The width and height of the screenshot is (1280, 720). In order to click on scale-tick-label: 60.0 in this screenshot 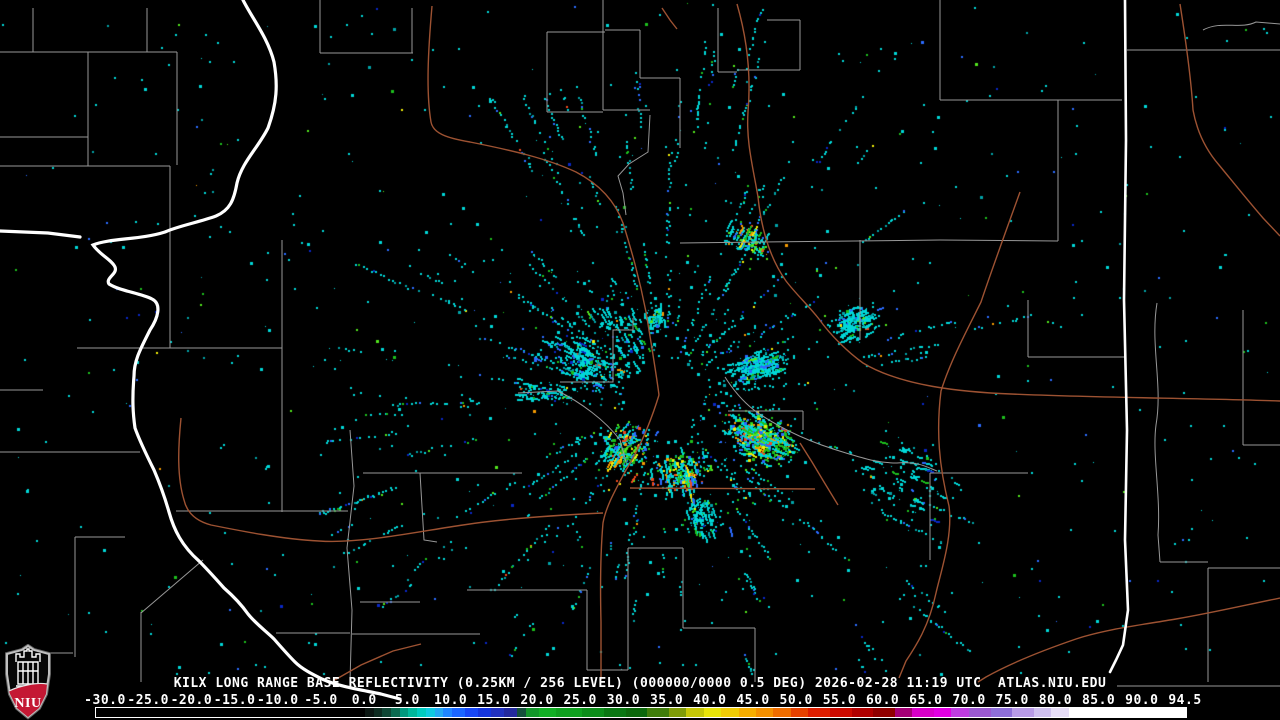, I will do `click(882, 700)`.